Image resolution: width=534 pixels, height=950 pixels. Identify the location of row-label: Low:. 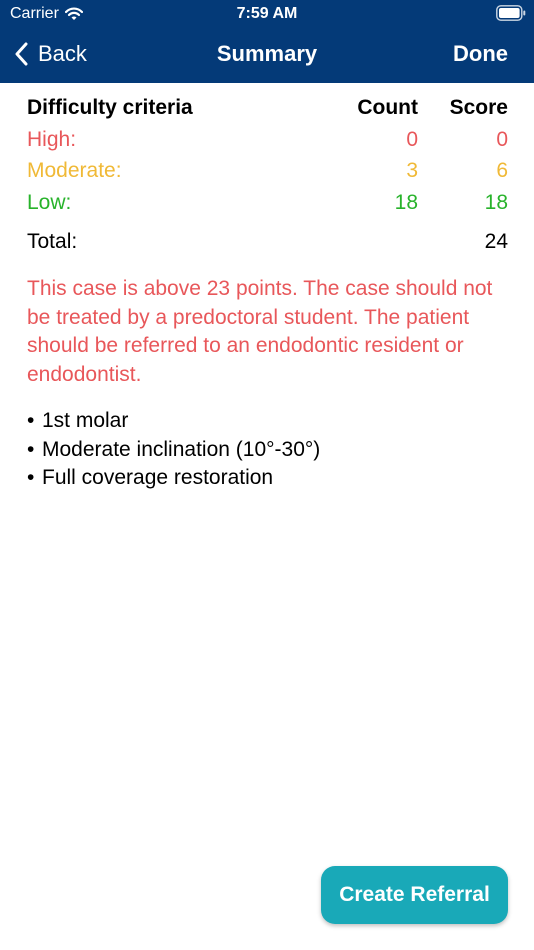
(49, 202).